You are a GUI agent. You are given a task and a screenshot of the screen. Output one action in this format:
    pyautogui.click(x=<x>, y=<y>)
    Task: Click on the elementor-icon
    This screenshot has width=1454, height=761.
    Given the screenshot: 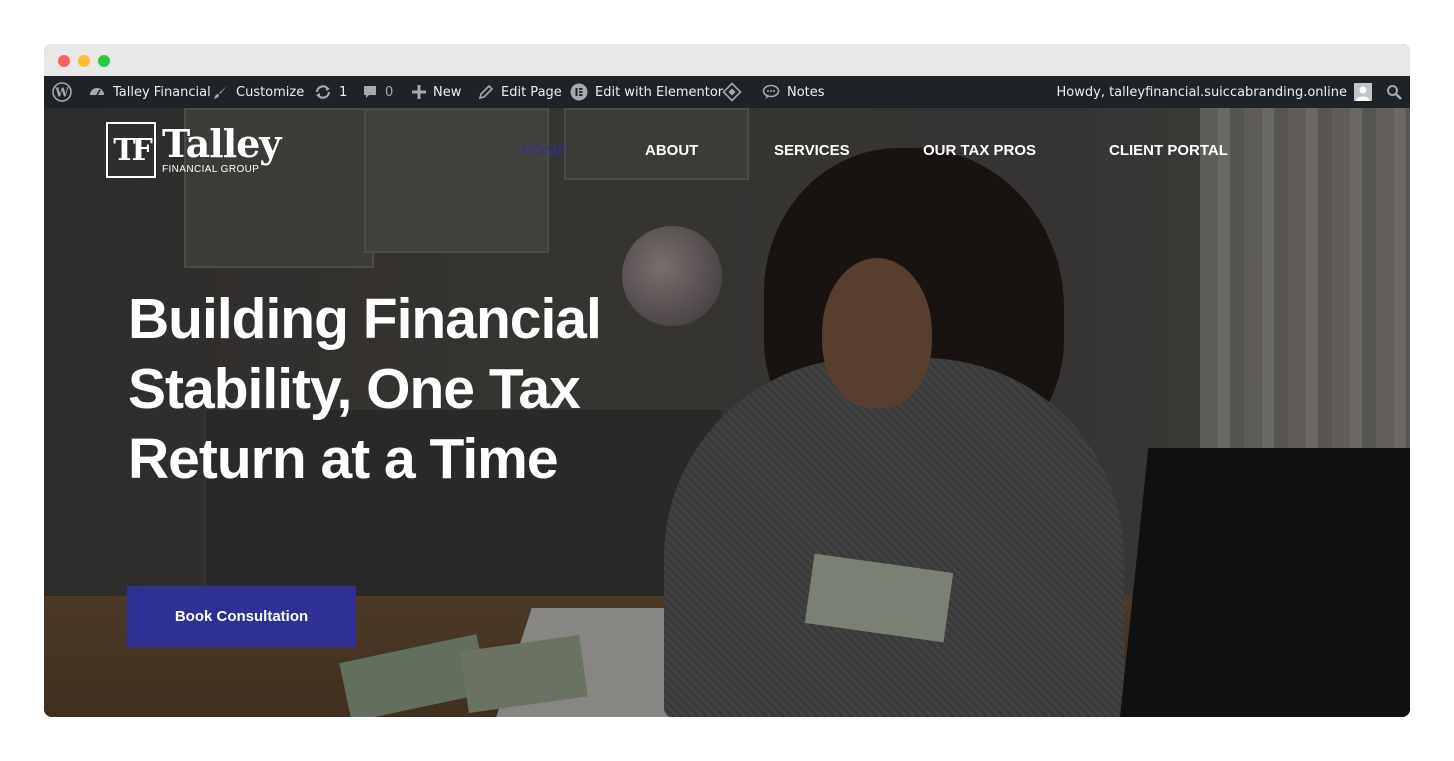 What is the action you would take?
    pyautogui.click(x=579, y=92)
    